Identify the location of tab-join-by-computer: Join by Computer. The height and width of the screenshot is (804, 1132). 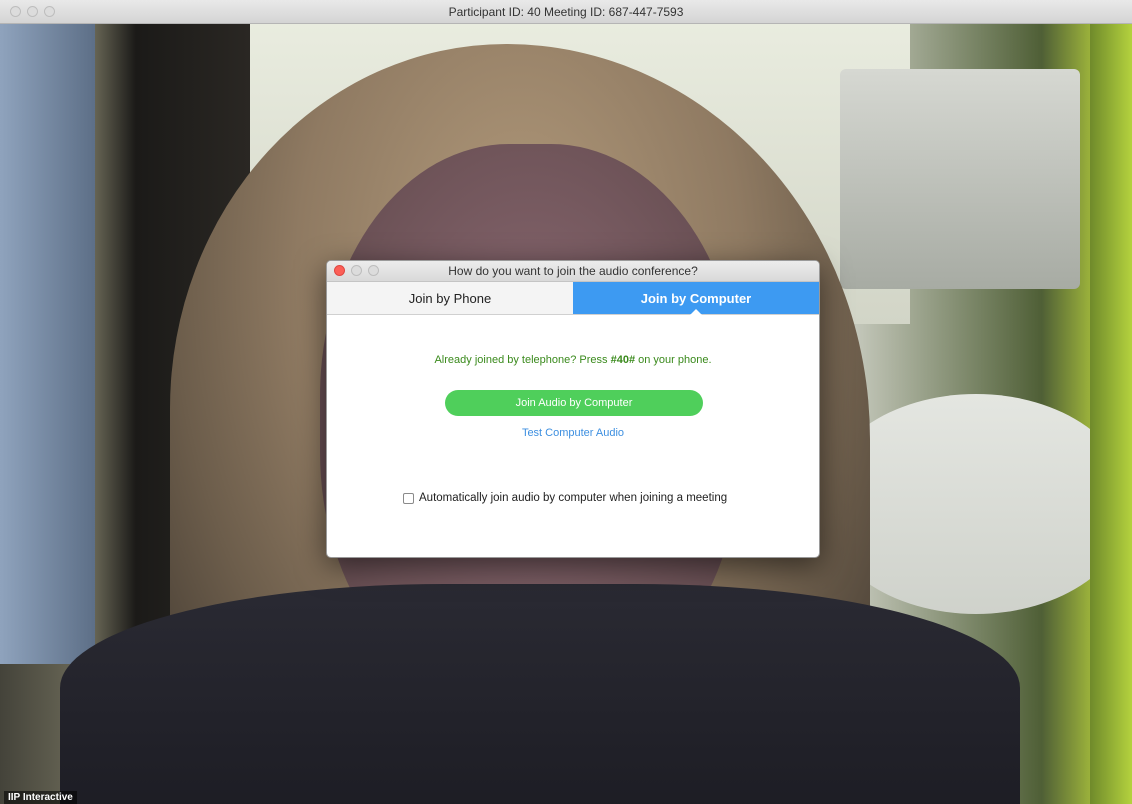
(696, 298).